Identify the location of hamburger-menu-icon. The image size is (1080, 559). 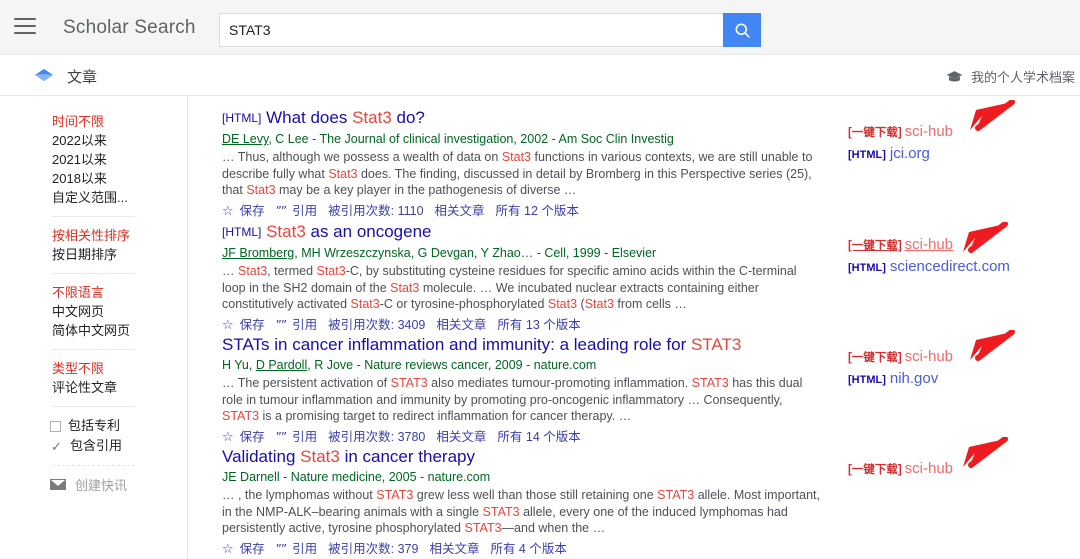
(25, 27).